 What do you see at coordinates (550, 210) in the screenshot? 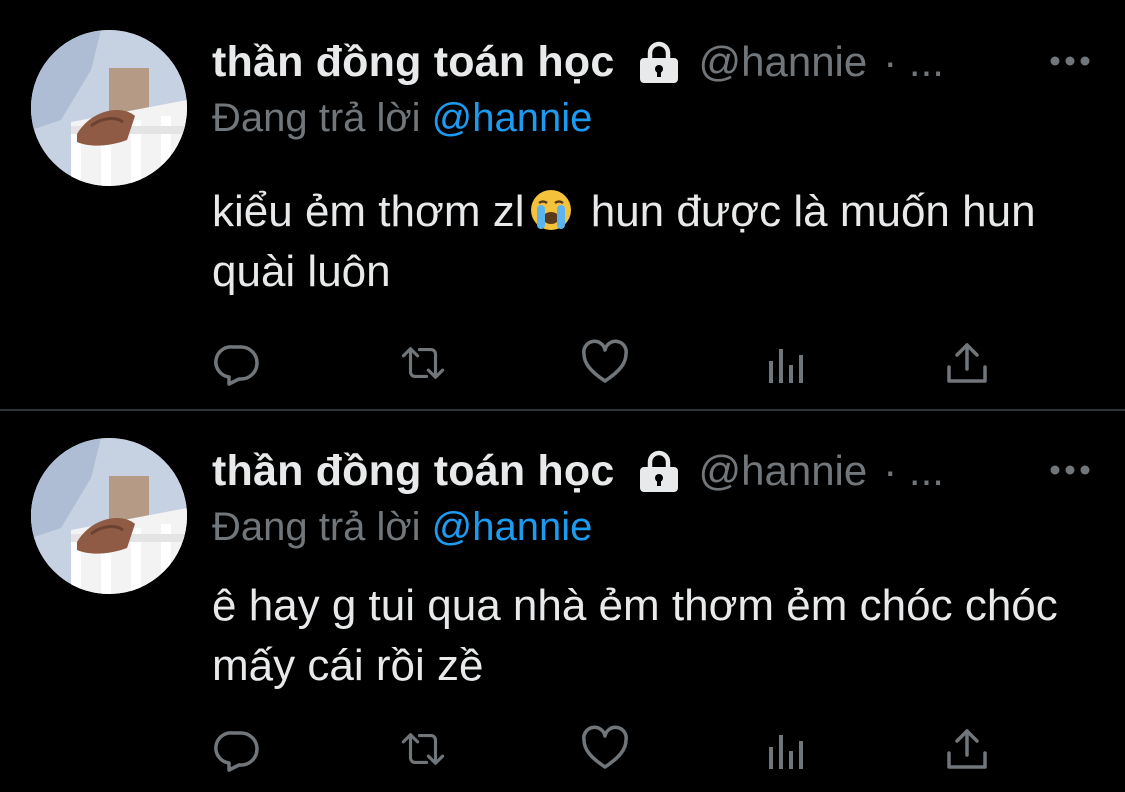
I see `loudly-crying-face-icon` at bounding box center [550, 210].